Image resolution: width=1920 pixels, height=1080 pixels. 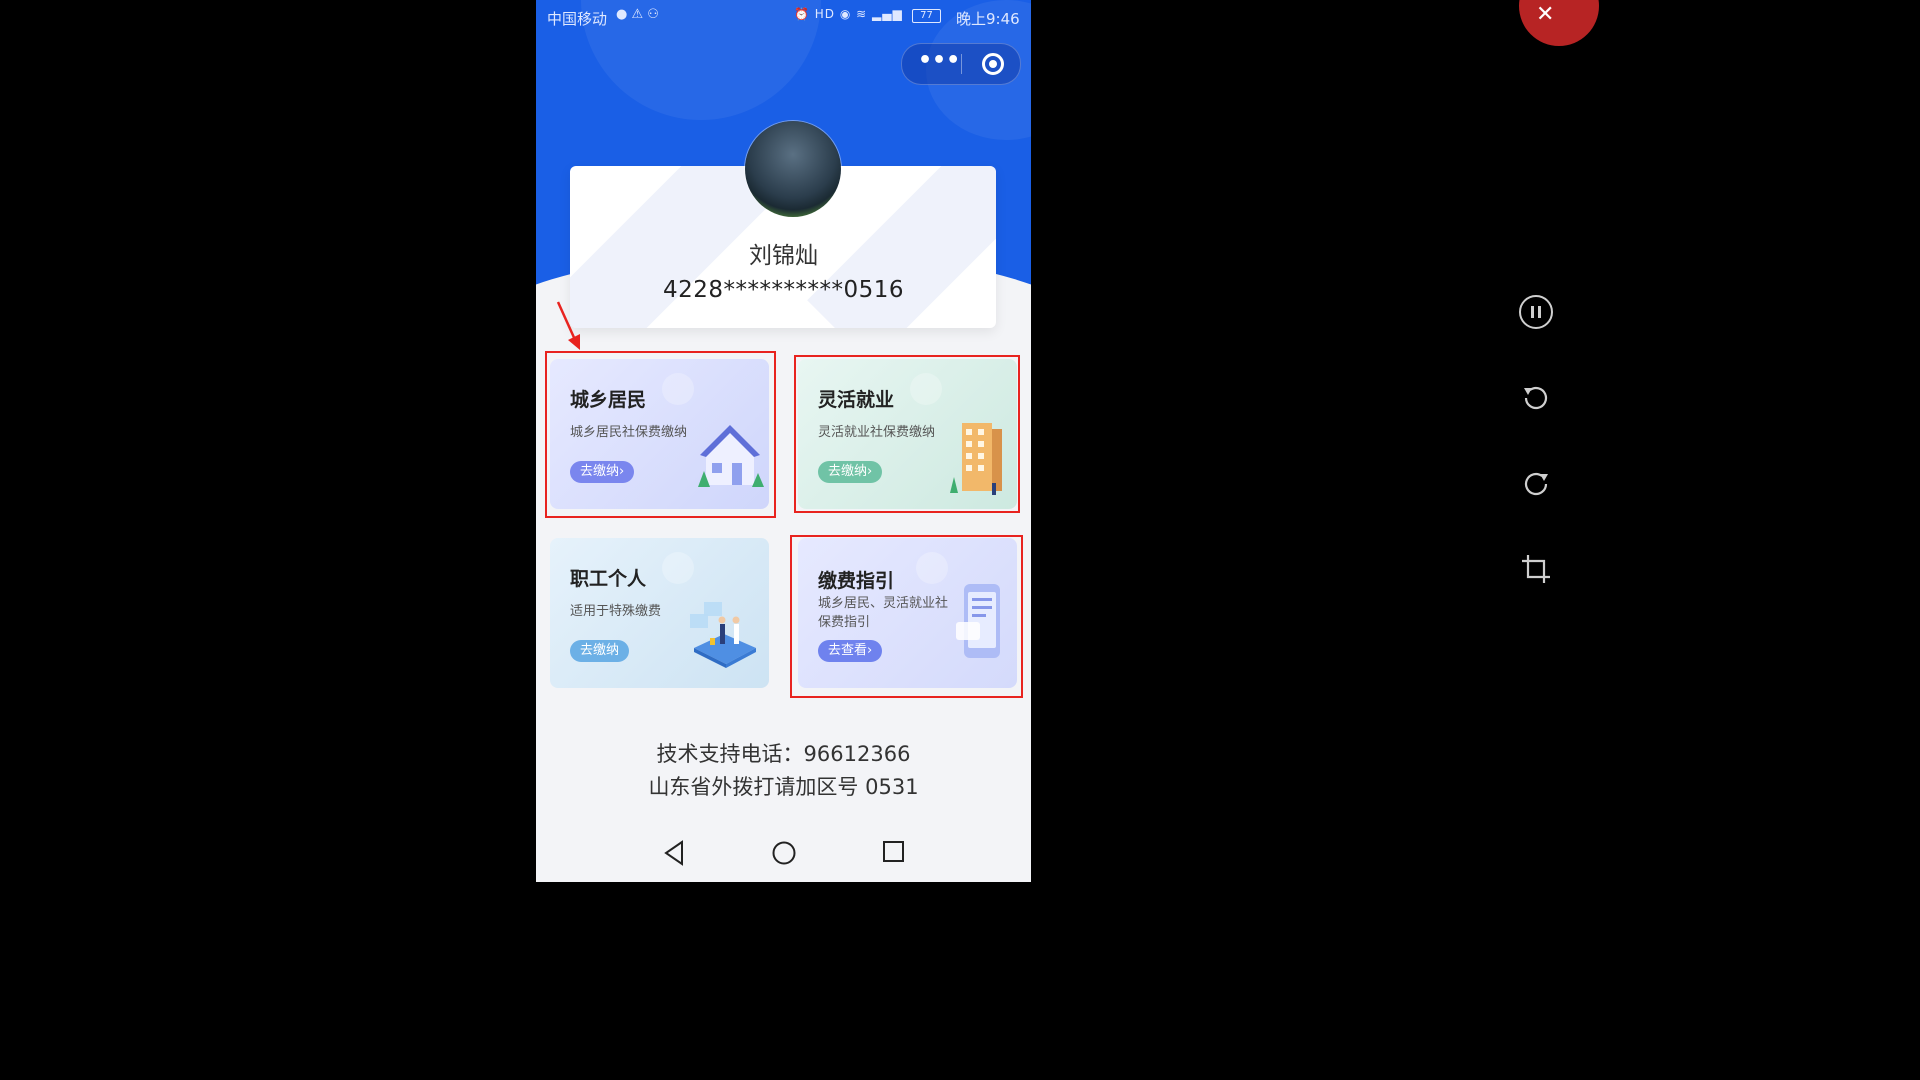 What do you see at coordinates (848, 14) in the screenshot?
I see `system-icons: ⏰ HD ◉ ≋ ▂▄▆` at bounding box center [848, 14].